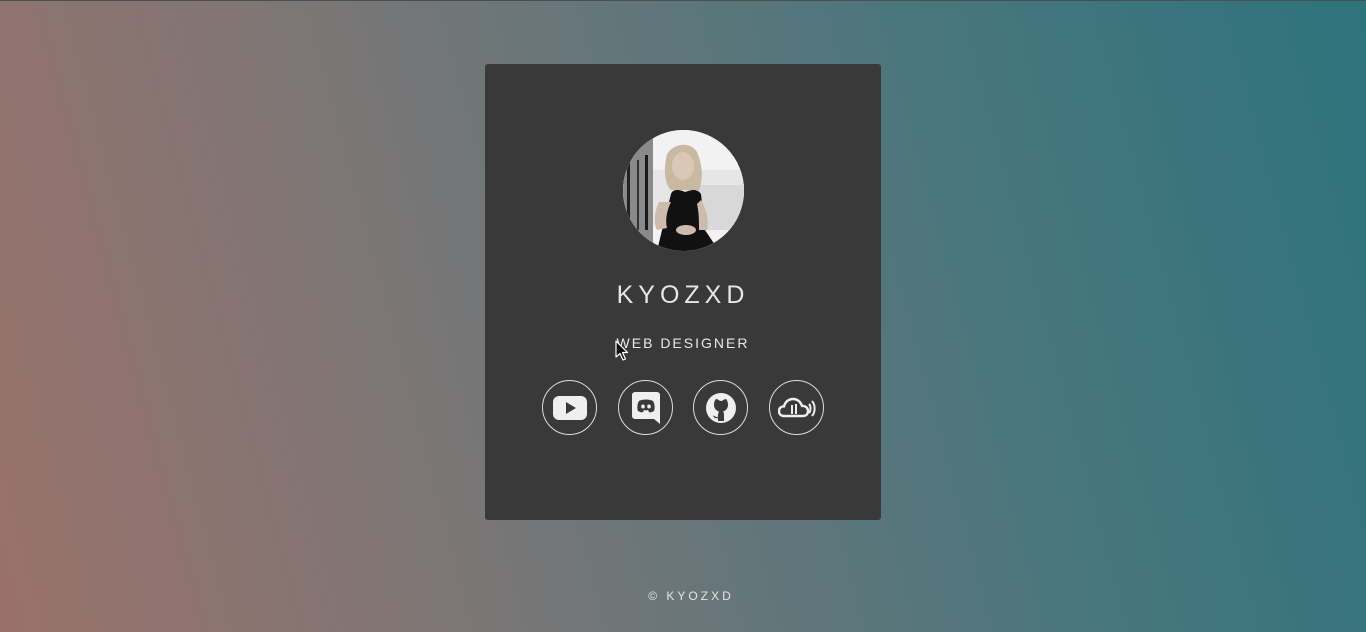  What do you see at coordinates (683, 408) in the screenshot?
I see `social-links` at bounding box center [683, 408].